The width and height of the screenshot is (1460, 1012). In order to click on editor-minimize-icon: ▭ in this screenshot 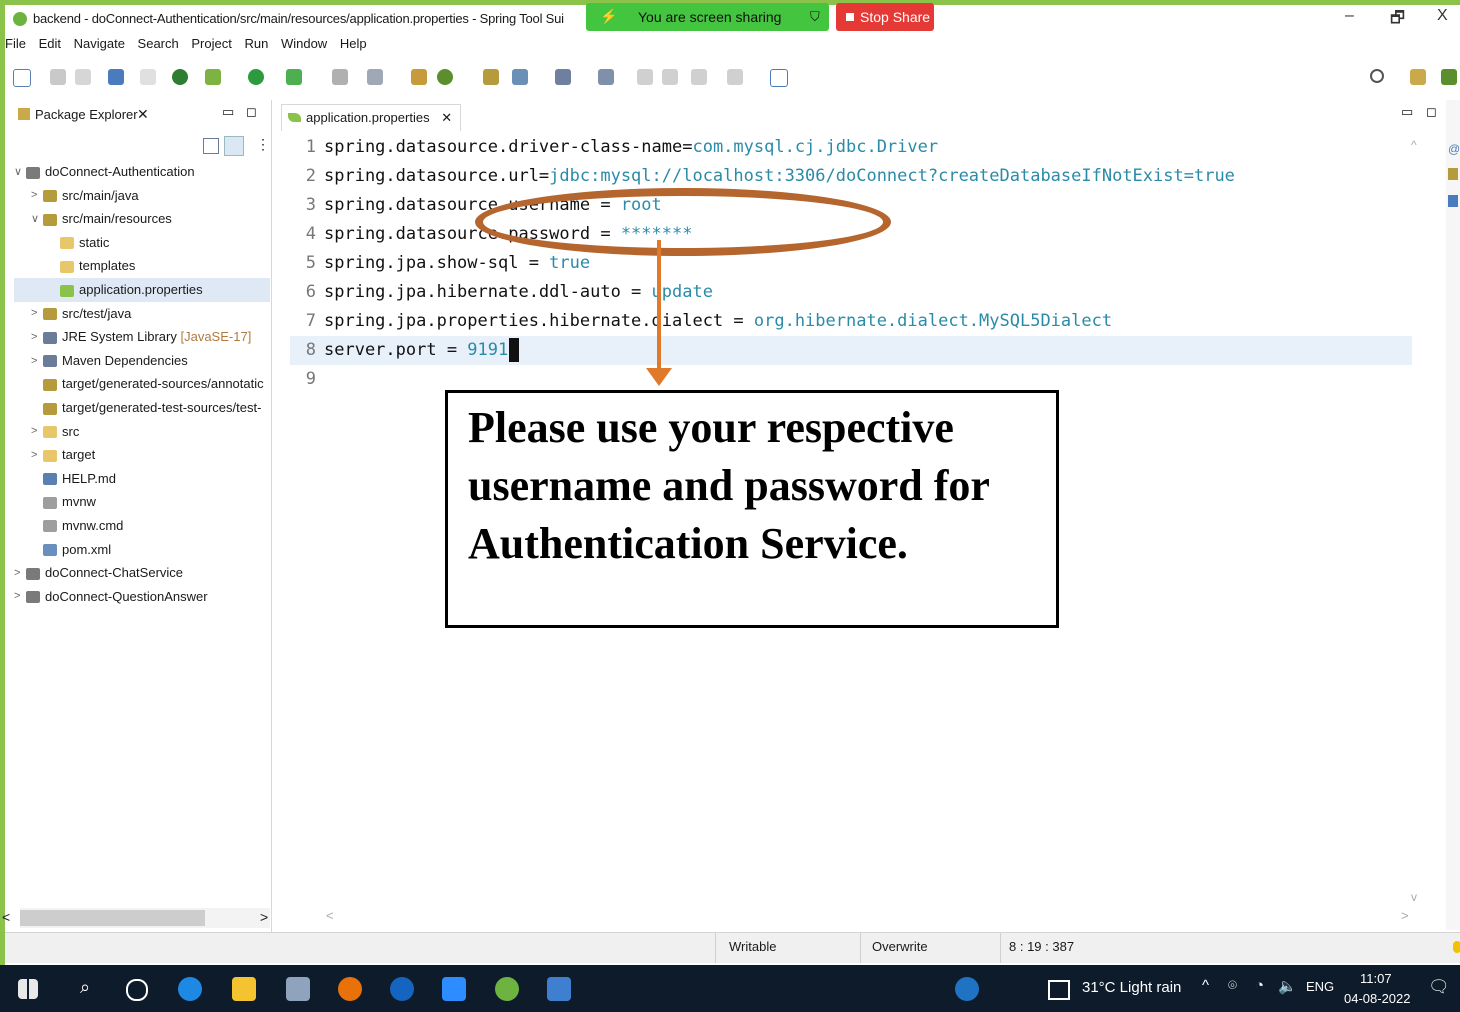, I will do `click(1407, 112)`.